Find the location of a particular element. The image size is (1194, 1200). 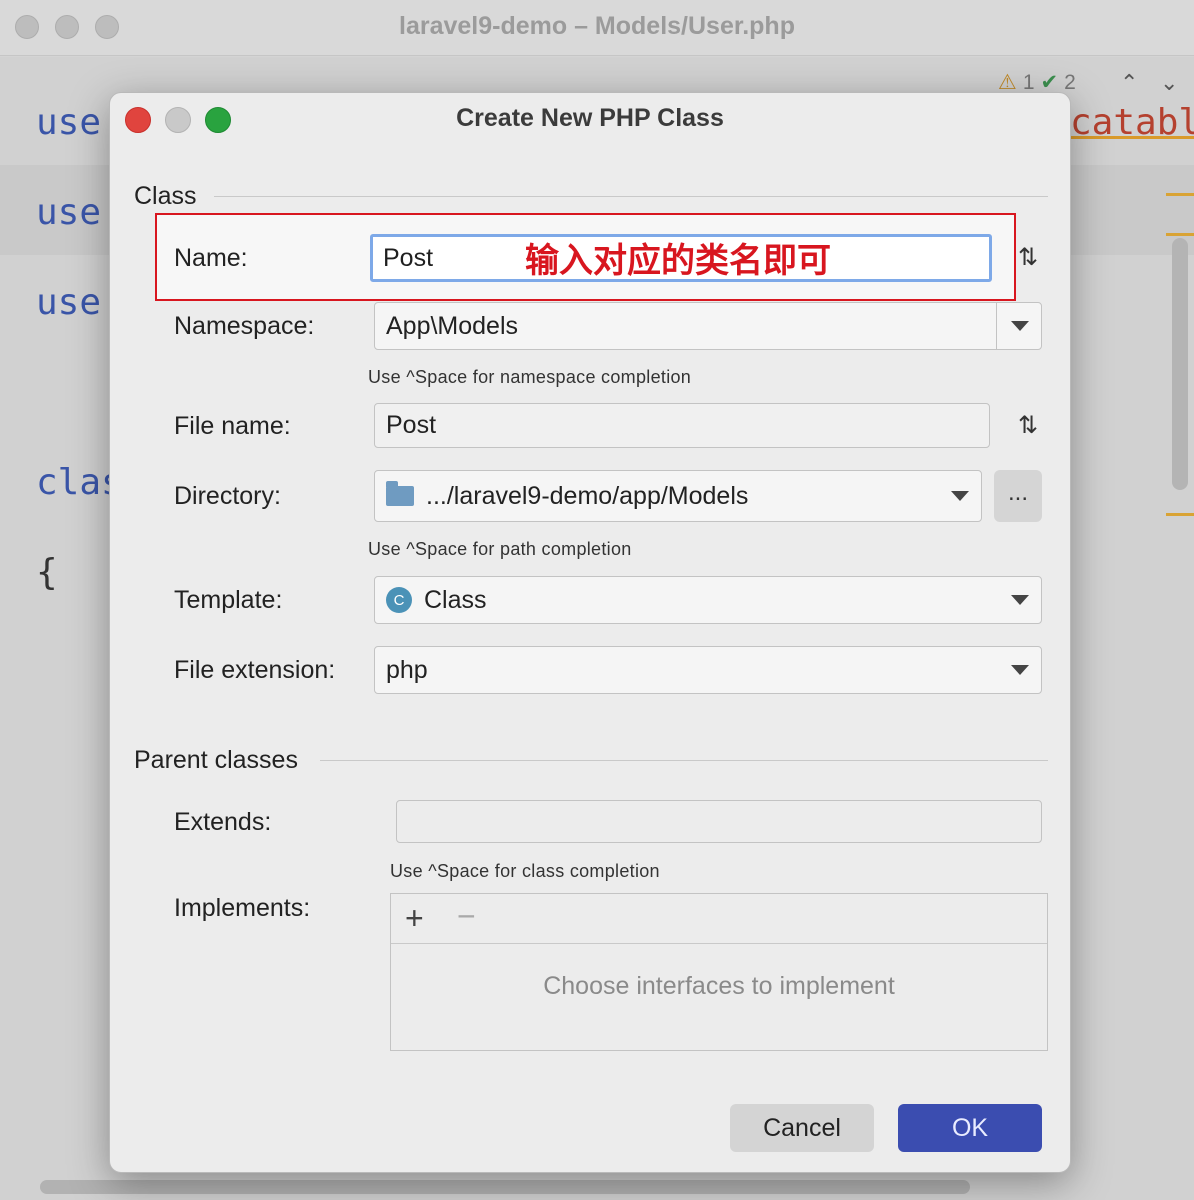

name-label: Name: is located at coordinates (211, 258).